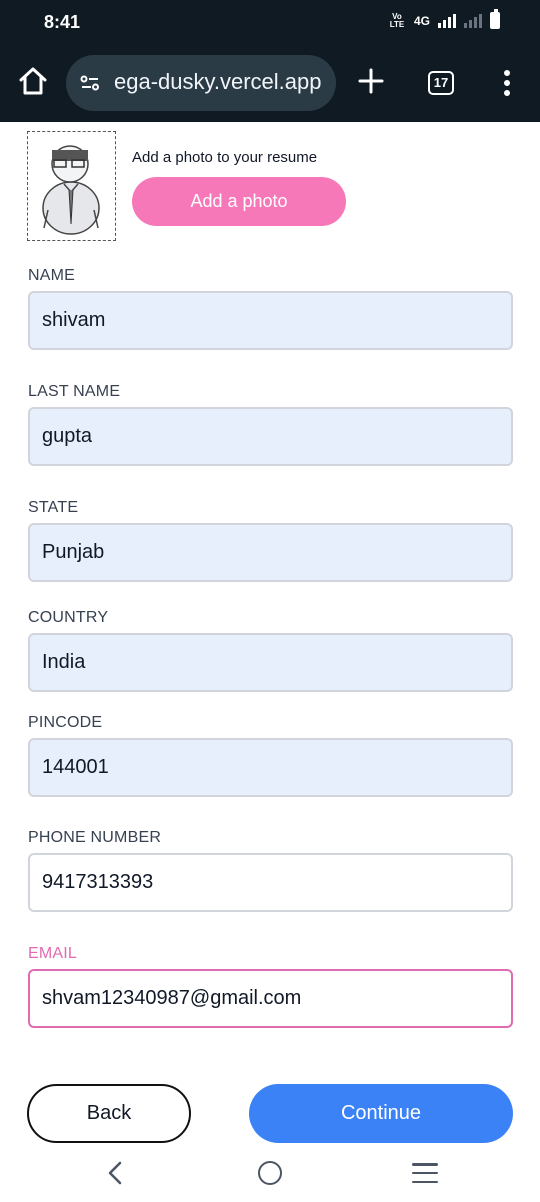 The height and width of the screenshot is (1202, 540). What do you see at coordinates (71, 186) in the screenshot?
I see `avatar-placeholder` at bounding box center [71, 186].